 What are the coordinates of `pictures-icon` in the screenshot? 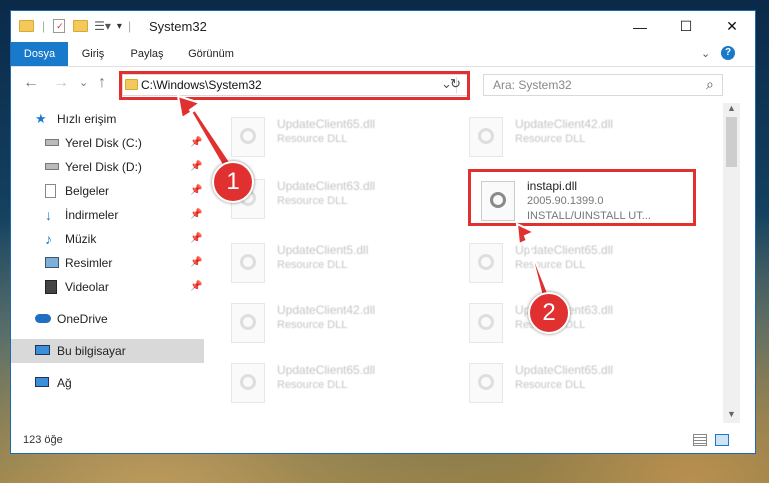 It's located at (52, 262).